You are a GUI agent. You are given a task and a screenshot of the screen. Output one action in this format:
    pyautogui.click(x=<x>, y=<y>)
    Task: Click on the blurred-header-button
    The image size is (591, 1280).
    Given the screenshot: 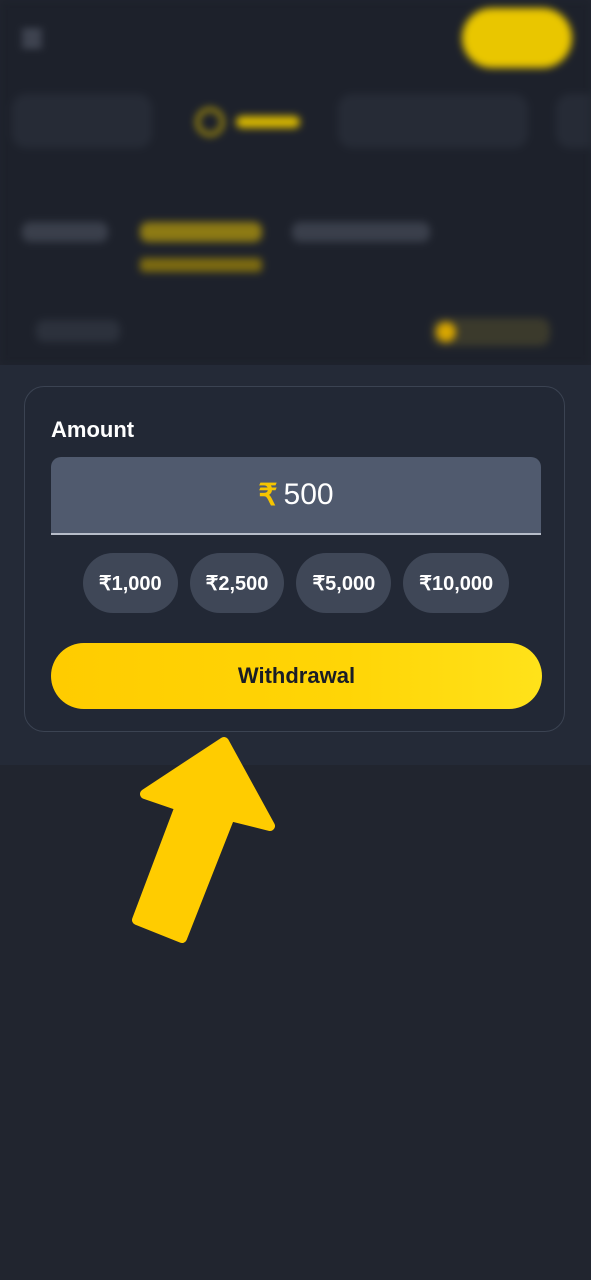 What is the action you would take?
    pyautogui.click(x=517, y=38)
    